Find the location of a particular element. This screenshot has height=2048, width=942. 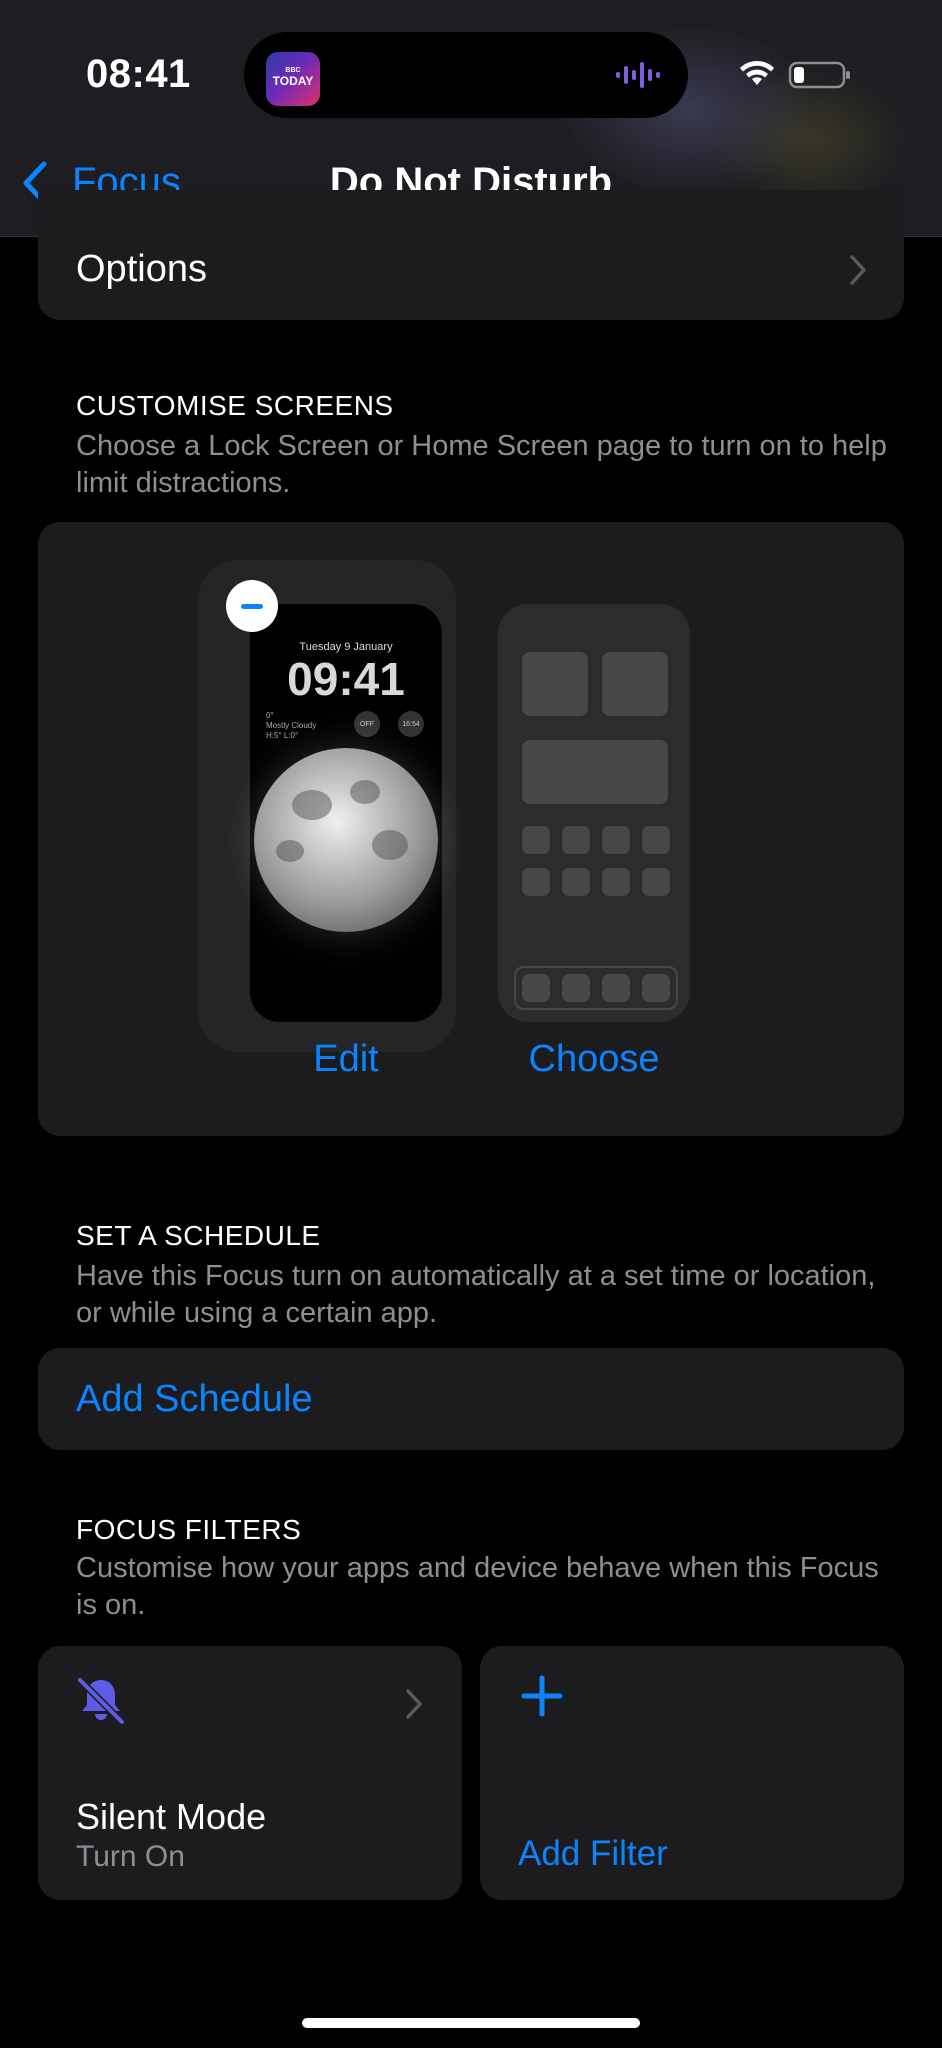

add-filter-button: Add Filter is located at coordinates (593, 1854).